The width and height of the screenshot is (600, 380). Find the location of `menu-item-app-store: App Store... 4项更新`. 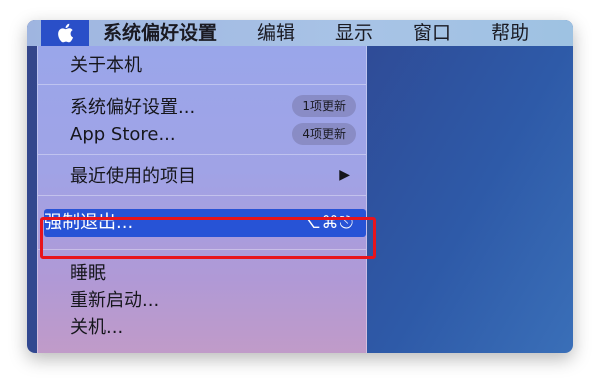

menu-item-app-store: App Store... 4项更新 is located at coordinates (202, 134).